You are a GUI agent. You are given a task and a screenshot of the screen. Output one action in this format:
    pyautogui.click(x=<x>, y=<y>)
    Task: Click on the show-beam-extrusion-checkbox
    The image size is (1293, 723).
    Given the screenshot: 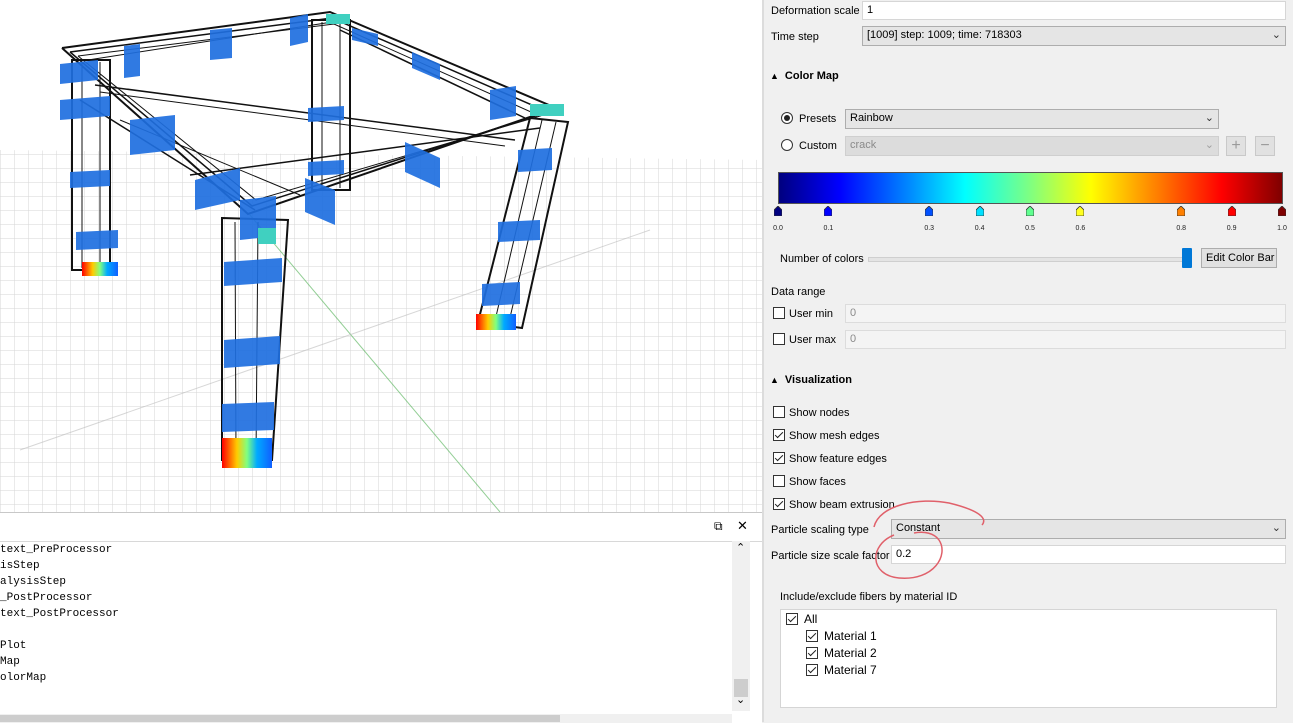 What is the action you would take?
    pyautogui.click(x=779, y=504)
    